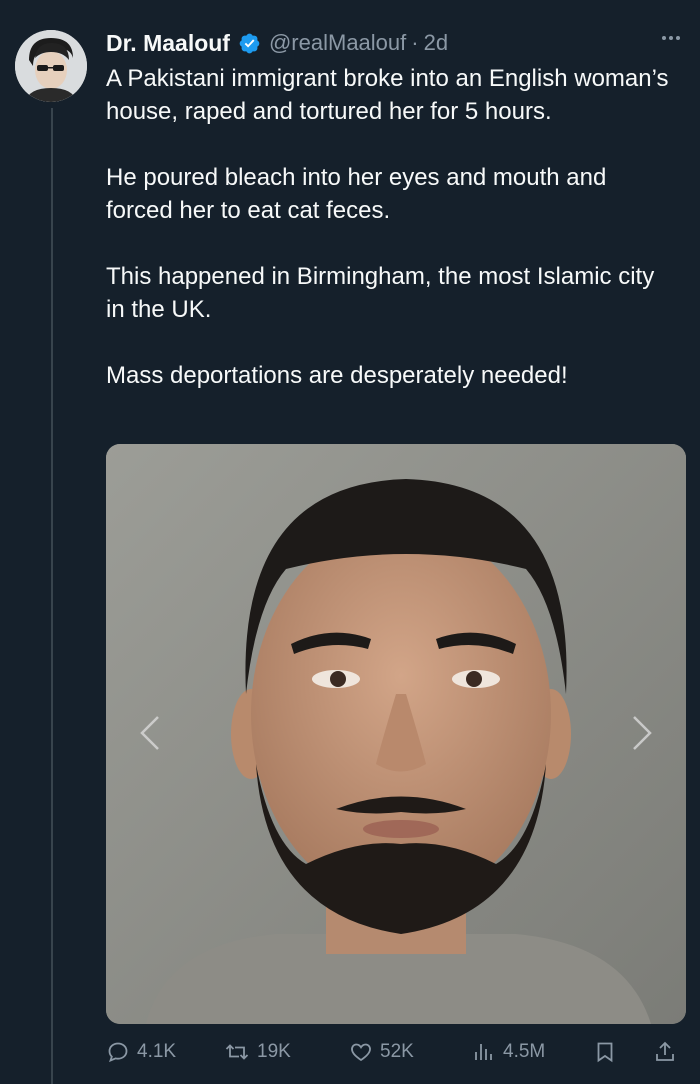 The width and height of the screenshot is (700, 1084). I want to click on views-button: 4.5M, so click(508, 1052).